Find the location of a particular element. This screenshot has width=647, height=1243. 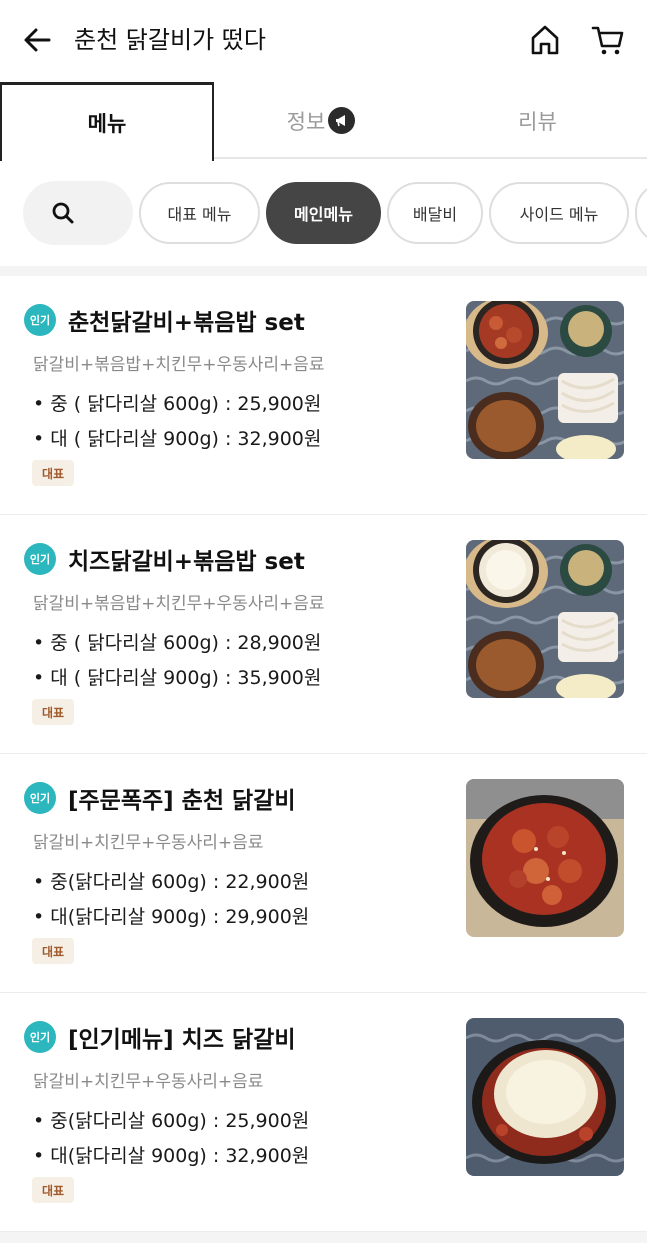

menu-item-price-large: • 대 ( 닭다리살 900g) : 32,900원 is located at coordinates (177, 439).